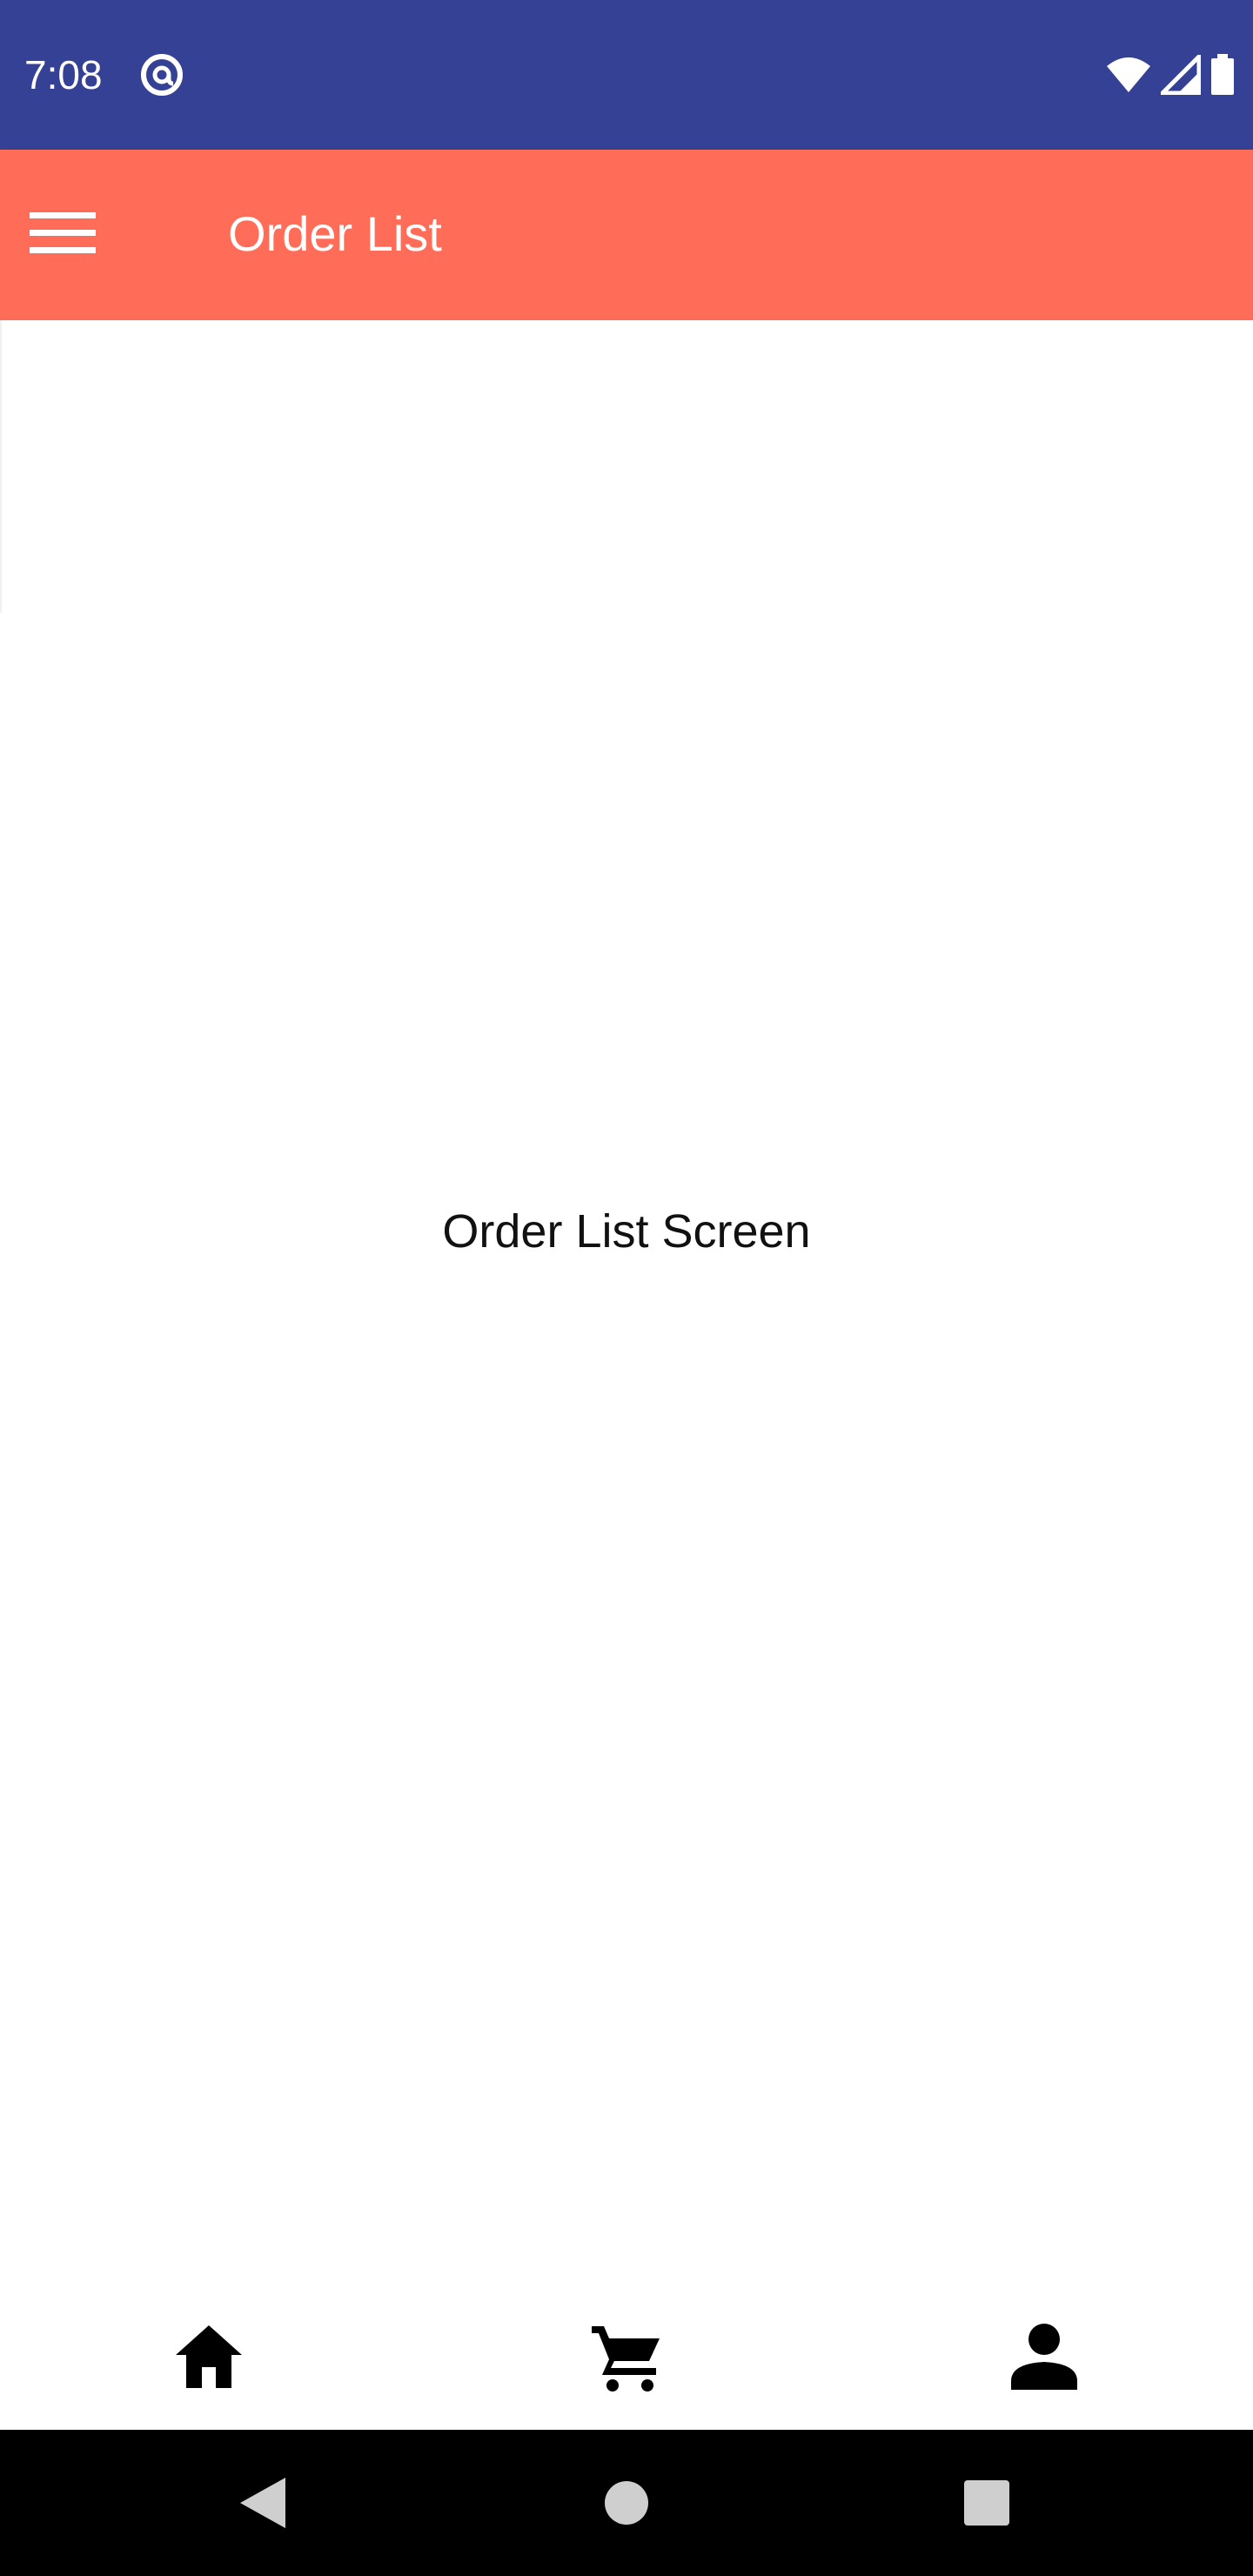  Describe the element at coordinates (626, 235) in the screenshot. I see `app-bar: Order List` at that location.